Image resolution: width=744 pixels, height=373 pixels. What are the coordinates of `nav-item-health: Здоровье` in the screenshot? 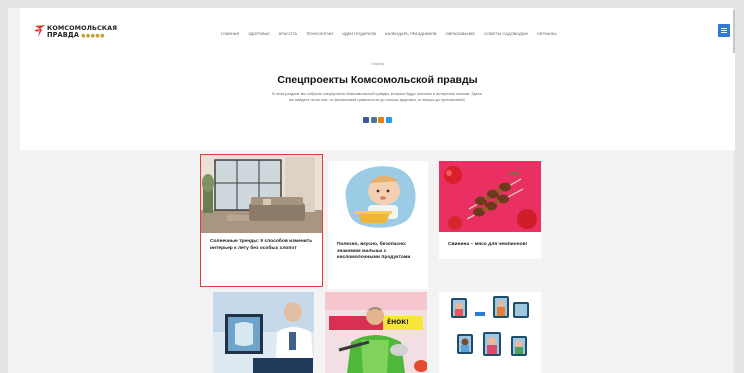 It's located at (259, 33).